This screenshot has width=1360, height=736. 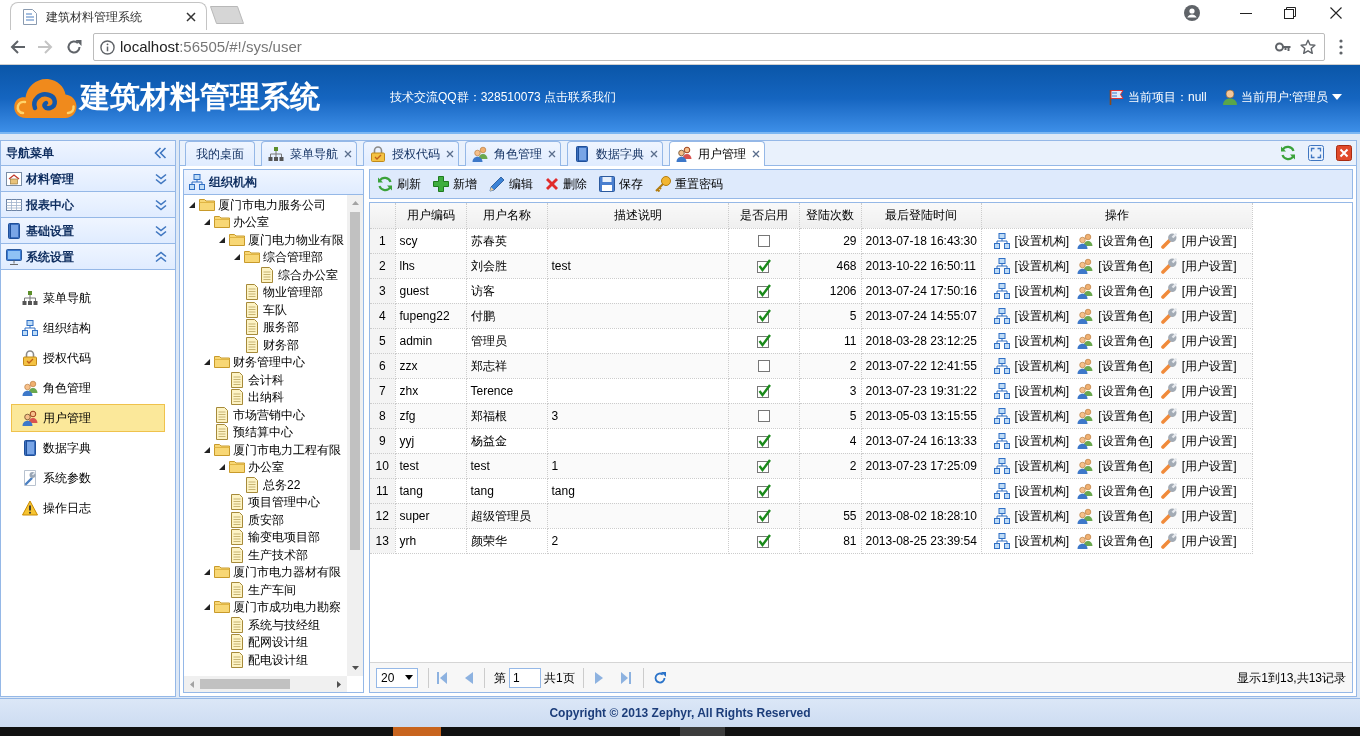 What do you see at coordinates (269, 414) in the screenshot?
I see `tree-node: 市场营销中心` at bounding box center [269, 414].